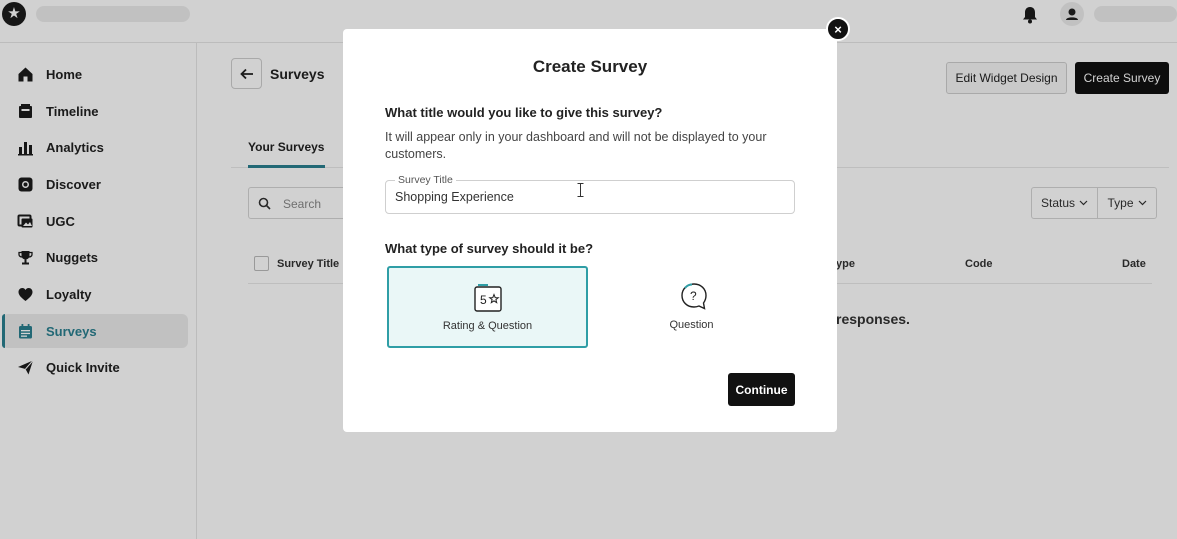 This screenshot has width=1177, height=539. I want to click on survey-title-field-label: Survey Title, so click(425, 180).